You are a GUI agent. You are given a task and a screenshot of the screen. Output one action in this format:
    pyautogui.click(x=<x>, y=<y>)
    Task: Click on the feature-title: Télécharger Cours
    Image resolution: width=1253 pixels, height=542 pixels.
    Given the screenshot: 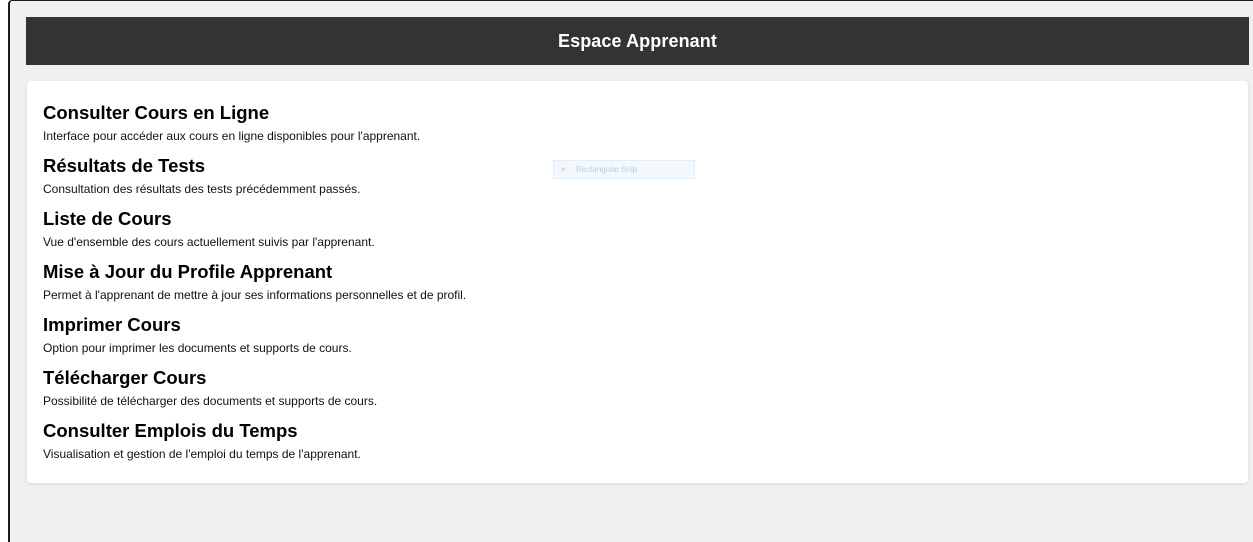 What is the action you would take?
    pyautogui.click(x=125, y=377)
    